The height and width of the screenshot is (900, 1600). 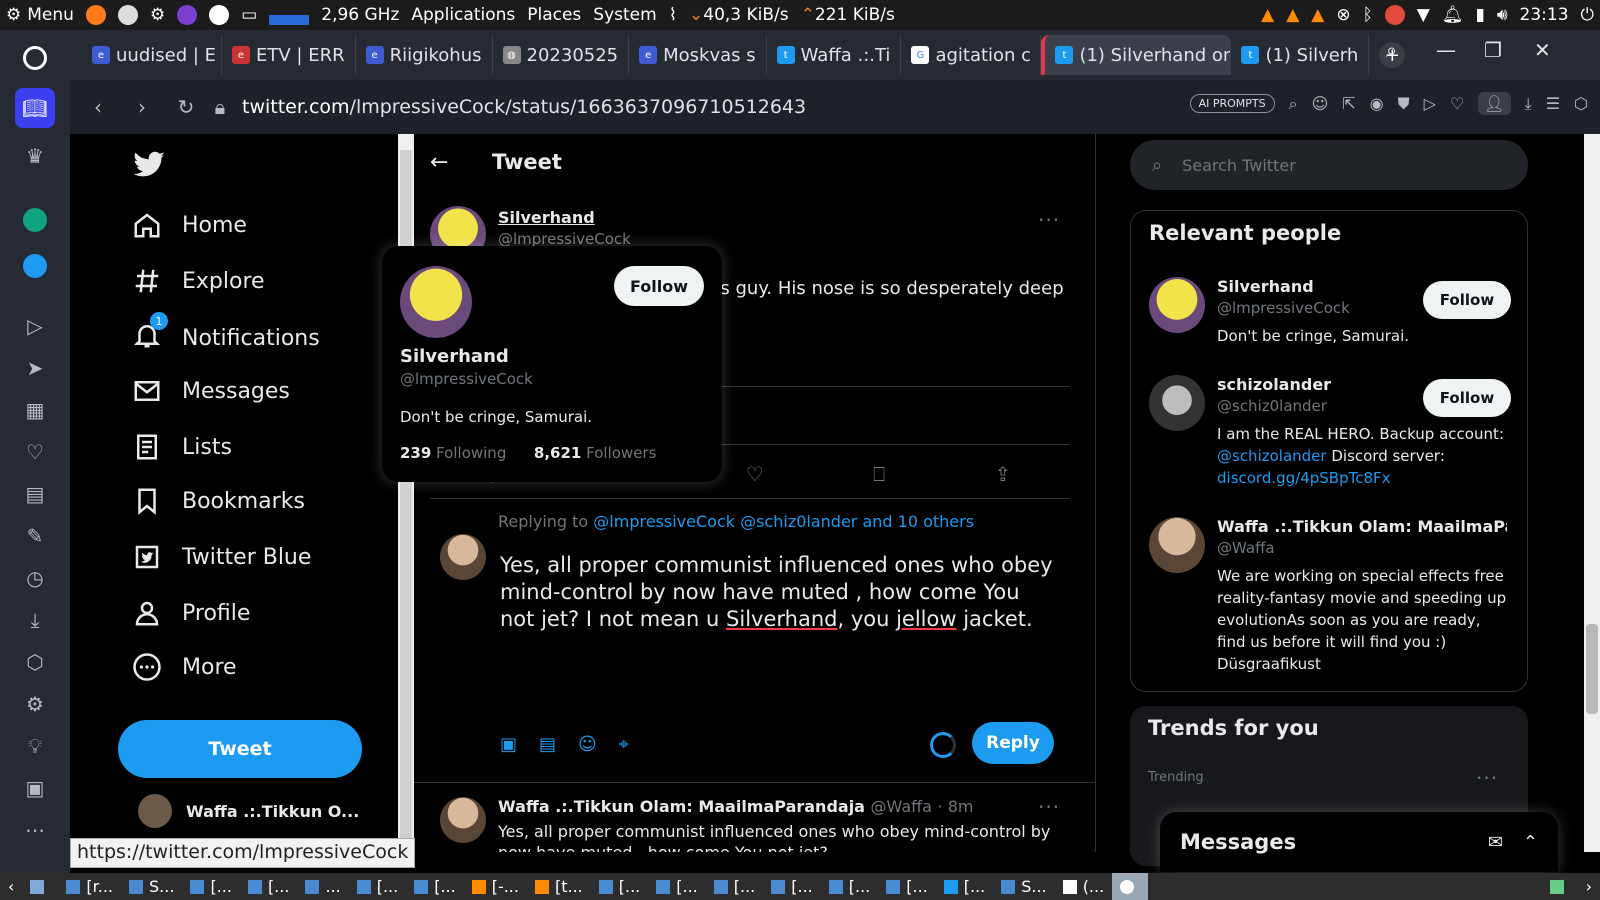 I want to click on tray-icon: ⊗, so click(x=1343, y=15).